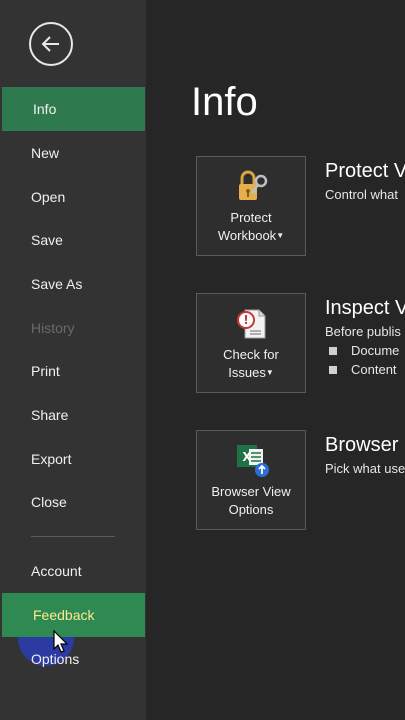  Describe the element at coordinates (53, 328) in the screenshot. I see `nav-history: History` at that location.